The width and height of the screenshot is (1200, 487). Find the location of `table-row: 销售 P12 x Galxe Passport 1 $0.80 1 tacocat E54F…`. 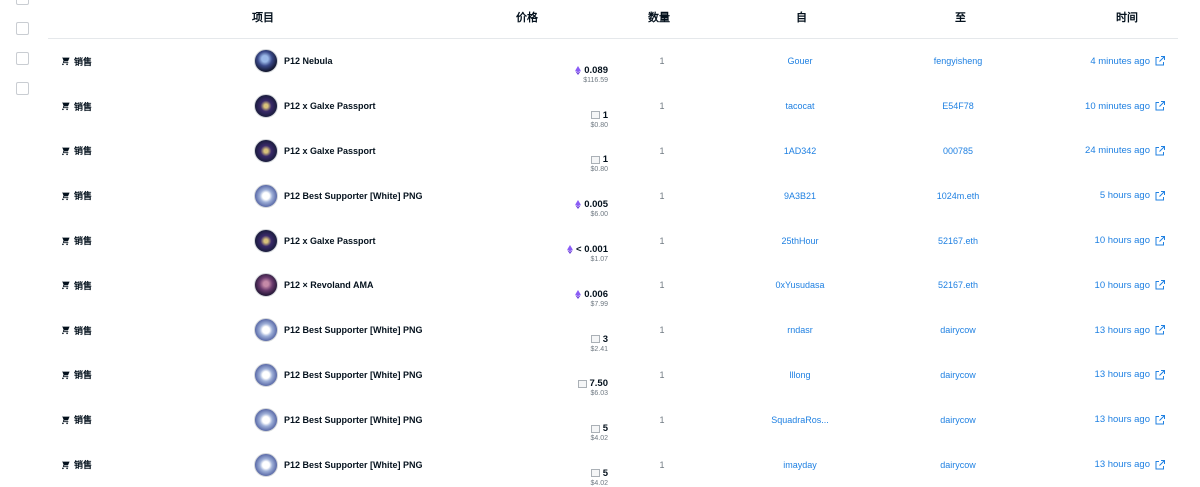

table-row: 销售 P12 x Galxe Passport 1 $0.80 1 tacocat E54F… is located at coordinates (613, 106).